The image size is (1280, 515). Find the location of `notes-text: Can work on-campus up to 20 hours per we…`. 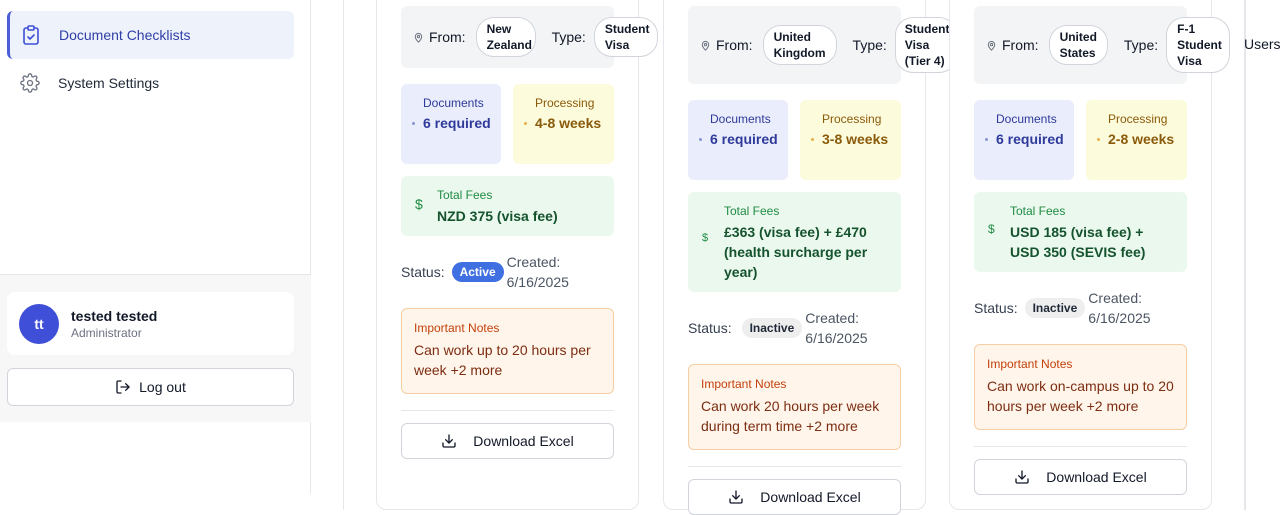

notes-text: Can work on-campus up to 20 hours per we… is located at coordinates (1080, 396).